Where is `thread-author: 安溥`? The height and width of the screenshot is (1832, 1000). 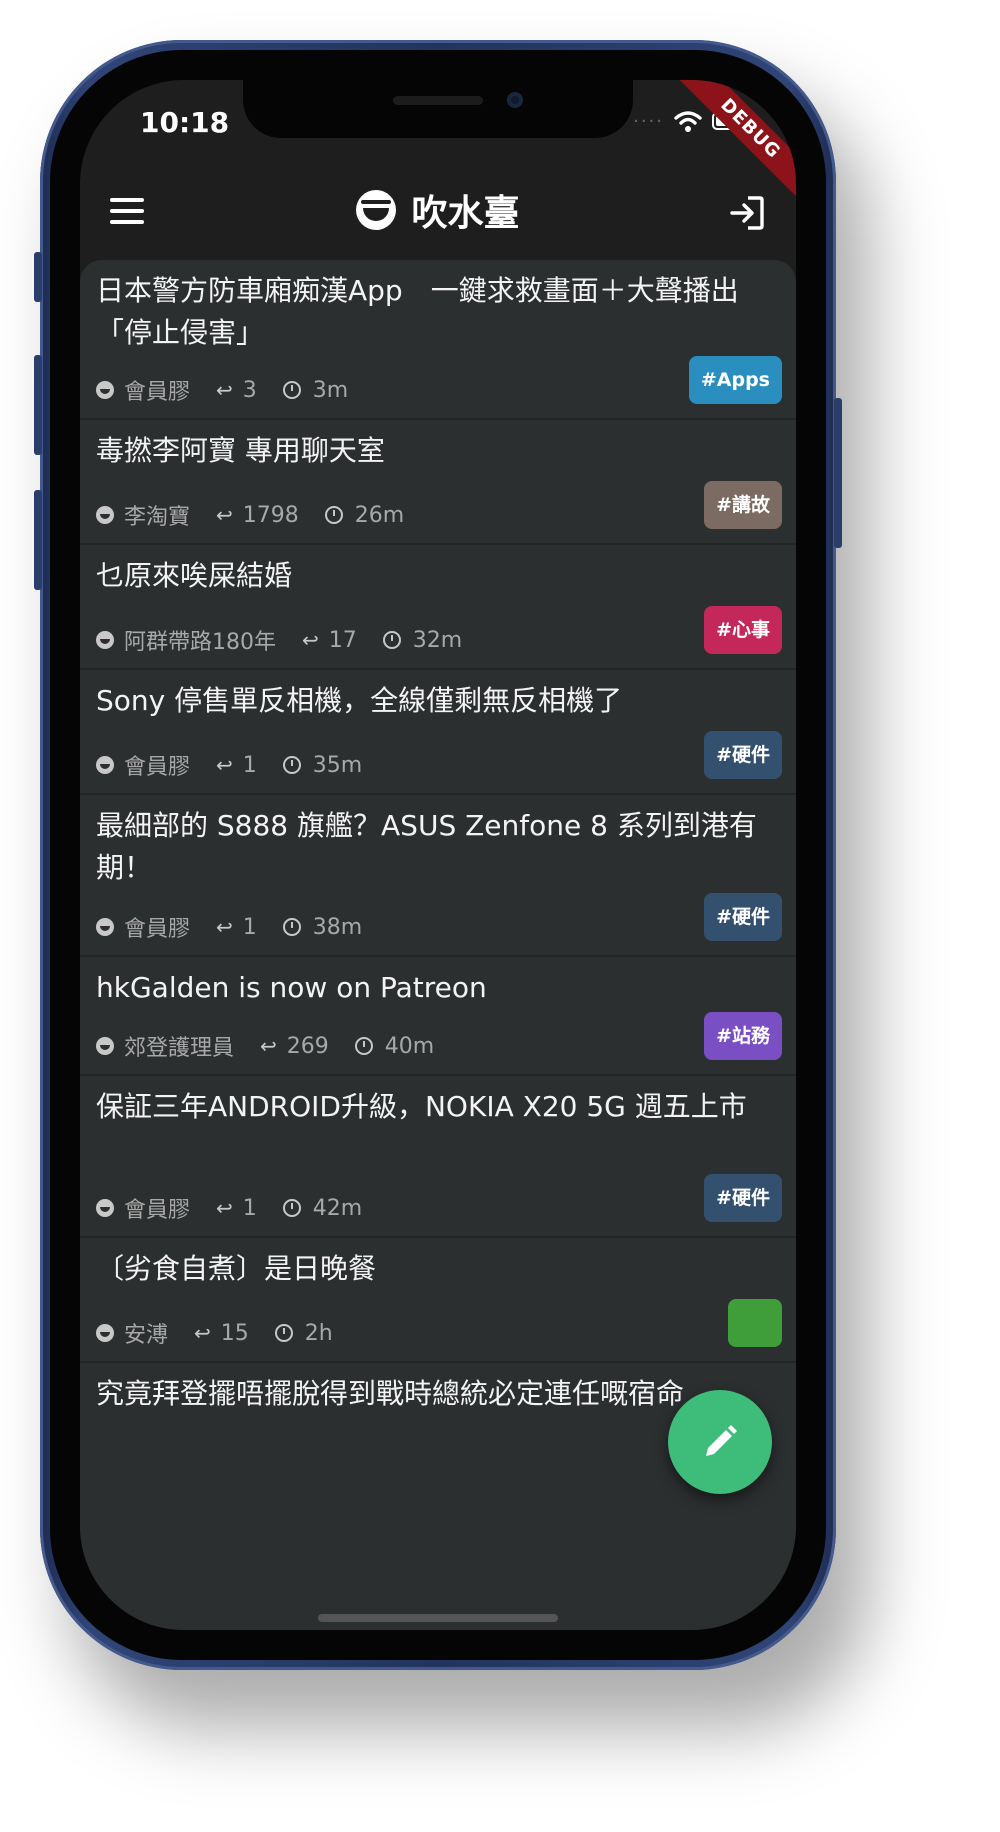
thread-author: 安溥 is located at coordinates (146, 1335).